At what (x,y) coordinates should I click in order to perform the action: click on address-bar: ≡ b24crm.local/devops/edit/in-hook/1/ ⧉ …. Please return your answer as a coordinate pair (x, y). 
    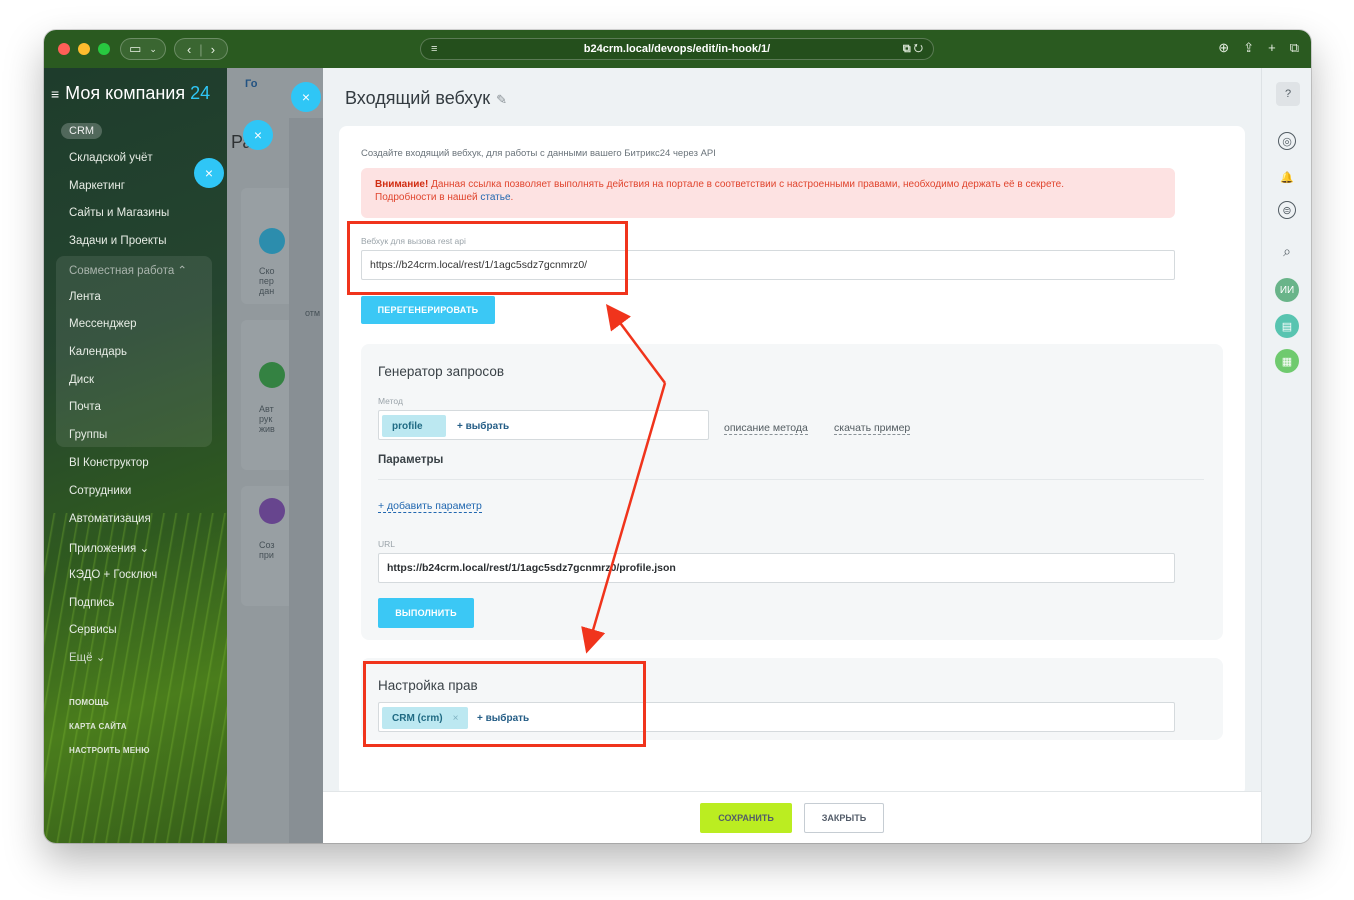
    Looking at the image, I should click on (677, 49).